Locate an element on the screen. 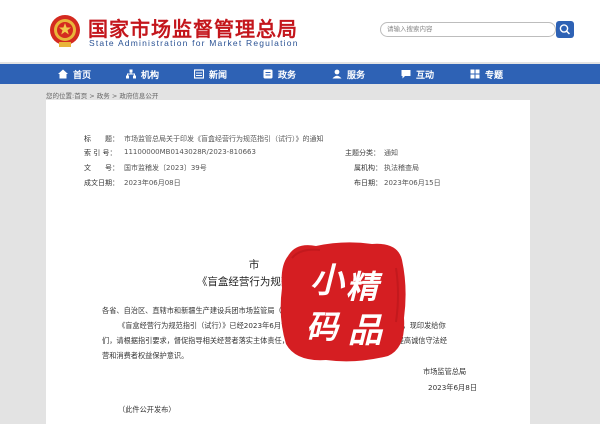  svg-text: 小 is located at coordinates (328, 281).